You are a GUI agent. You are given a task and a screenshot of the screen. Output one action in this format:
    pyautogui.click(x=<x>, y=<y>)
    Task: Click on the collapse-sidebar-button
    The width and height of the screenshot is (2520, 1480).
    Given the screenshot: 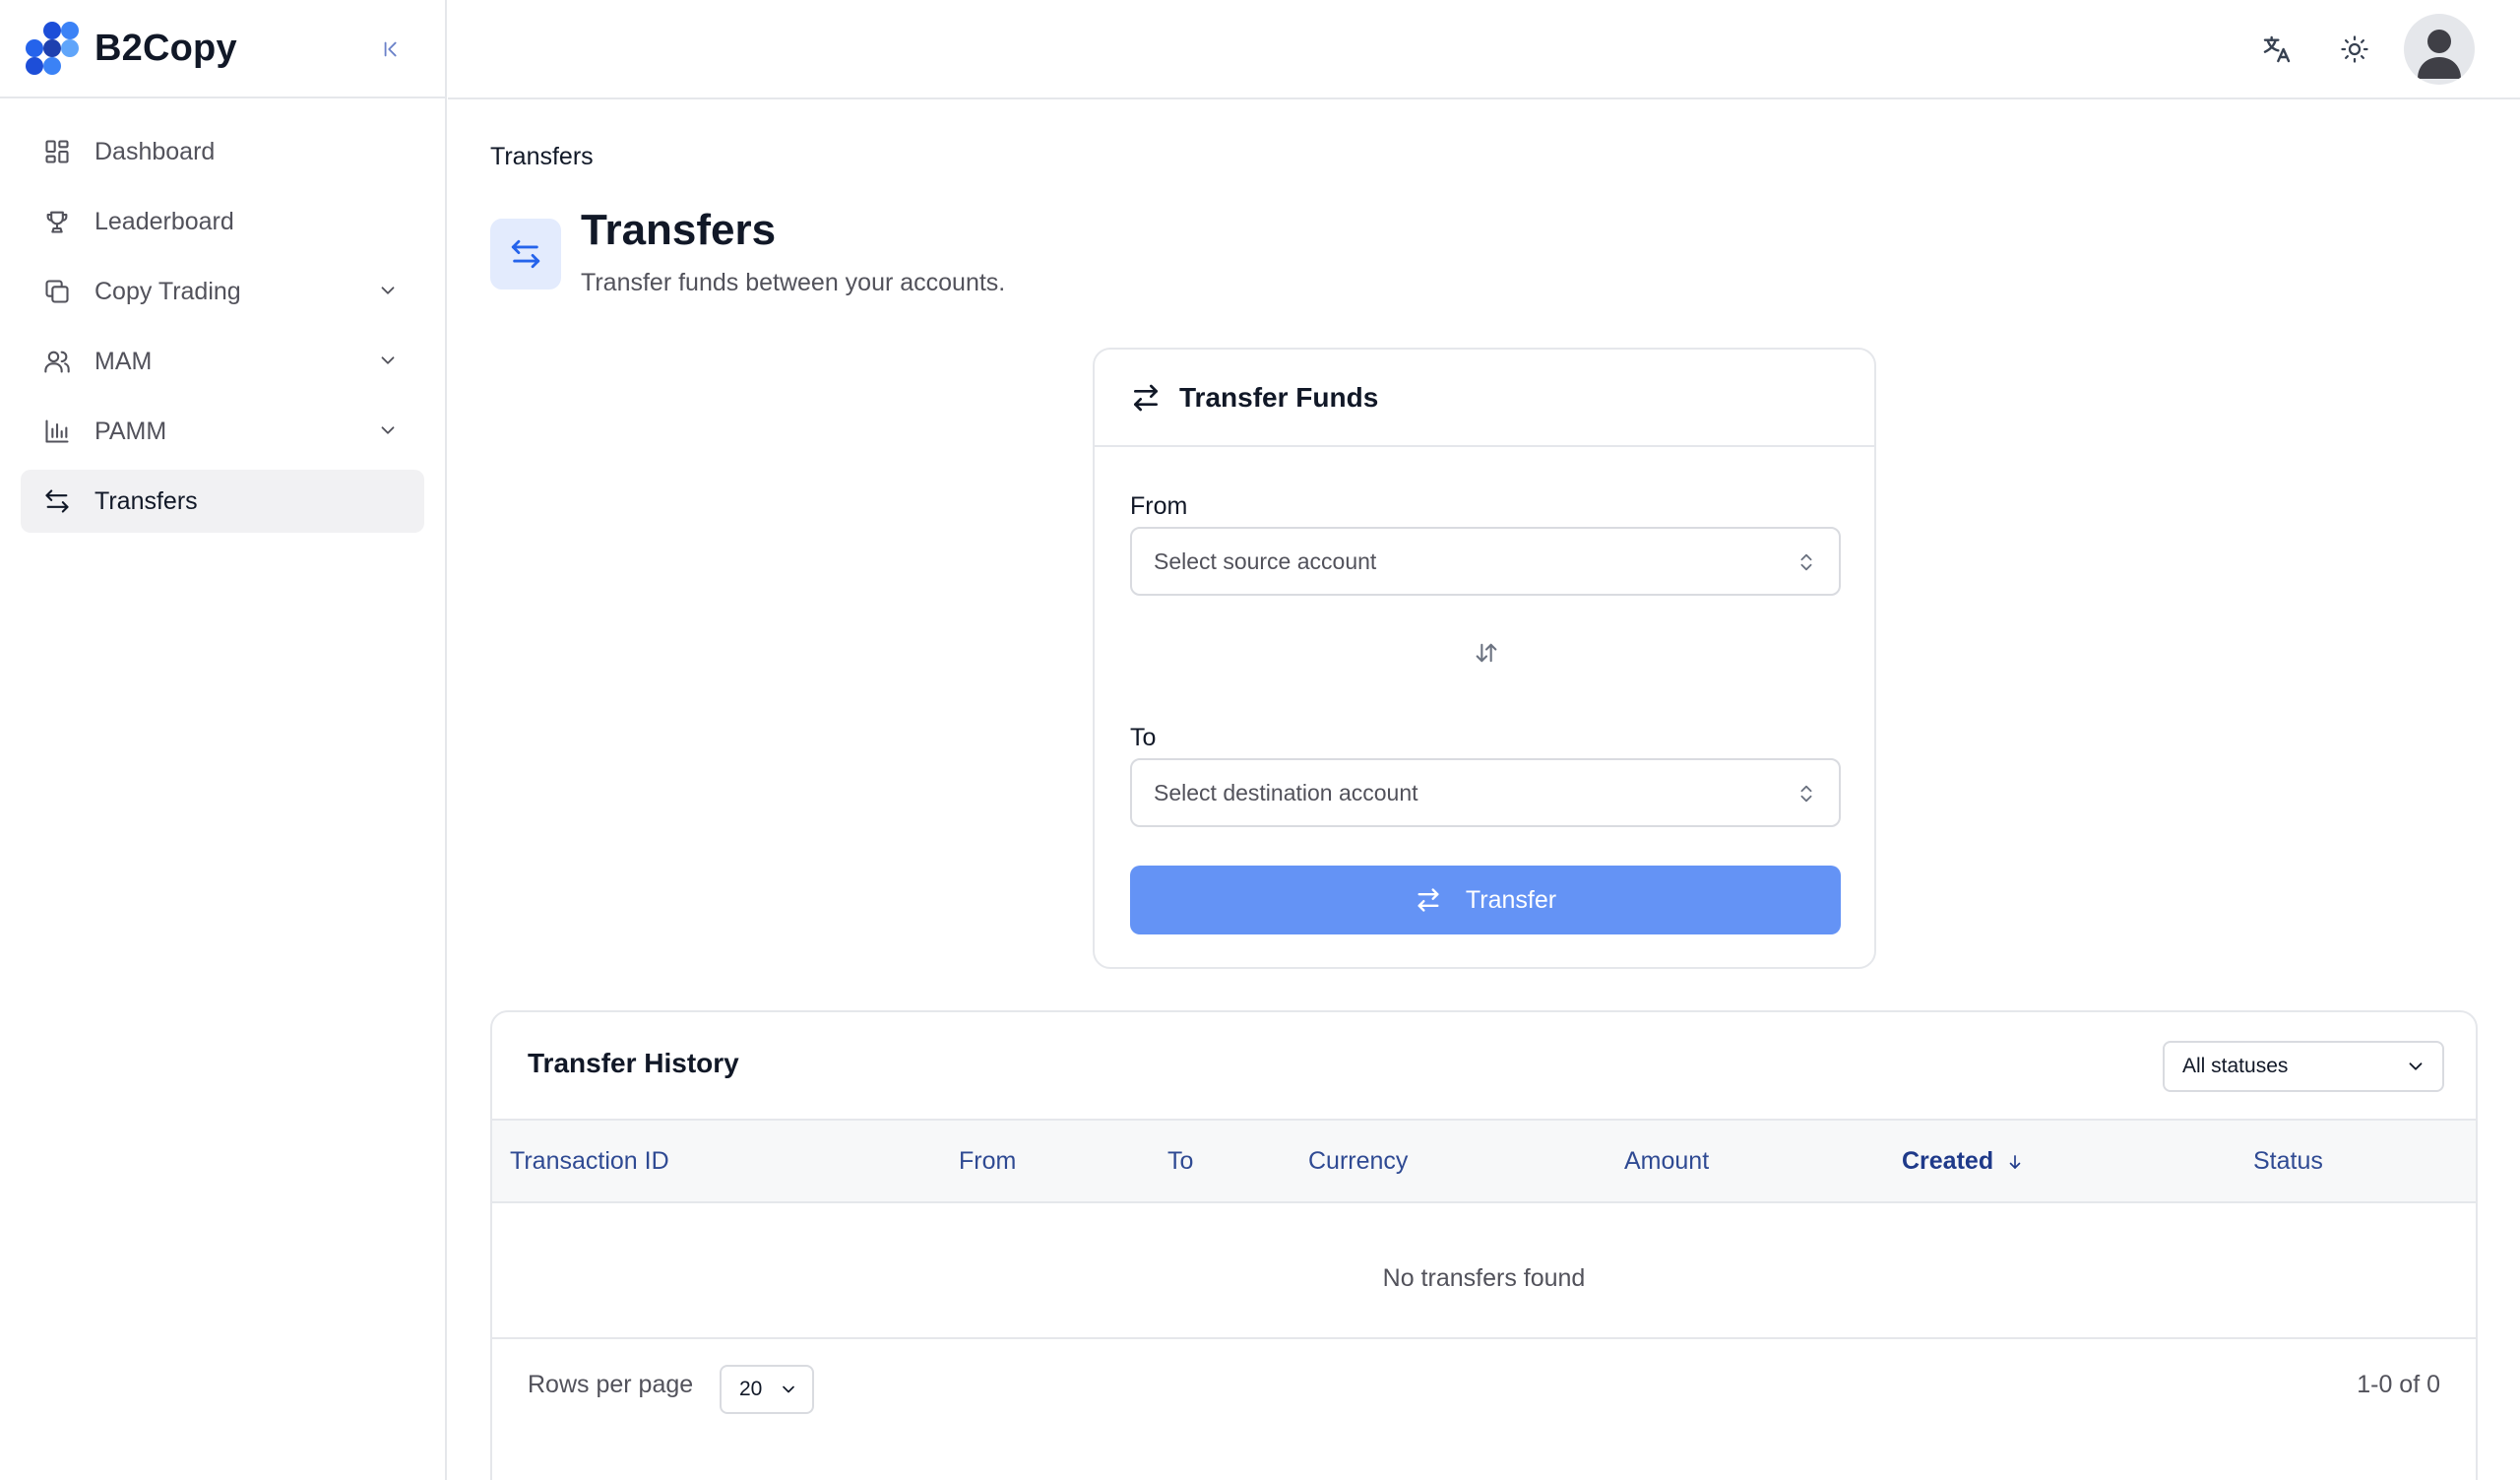 What is the action you would take?
    pyautogui.click(x=392, y=49)
    